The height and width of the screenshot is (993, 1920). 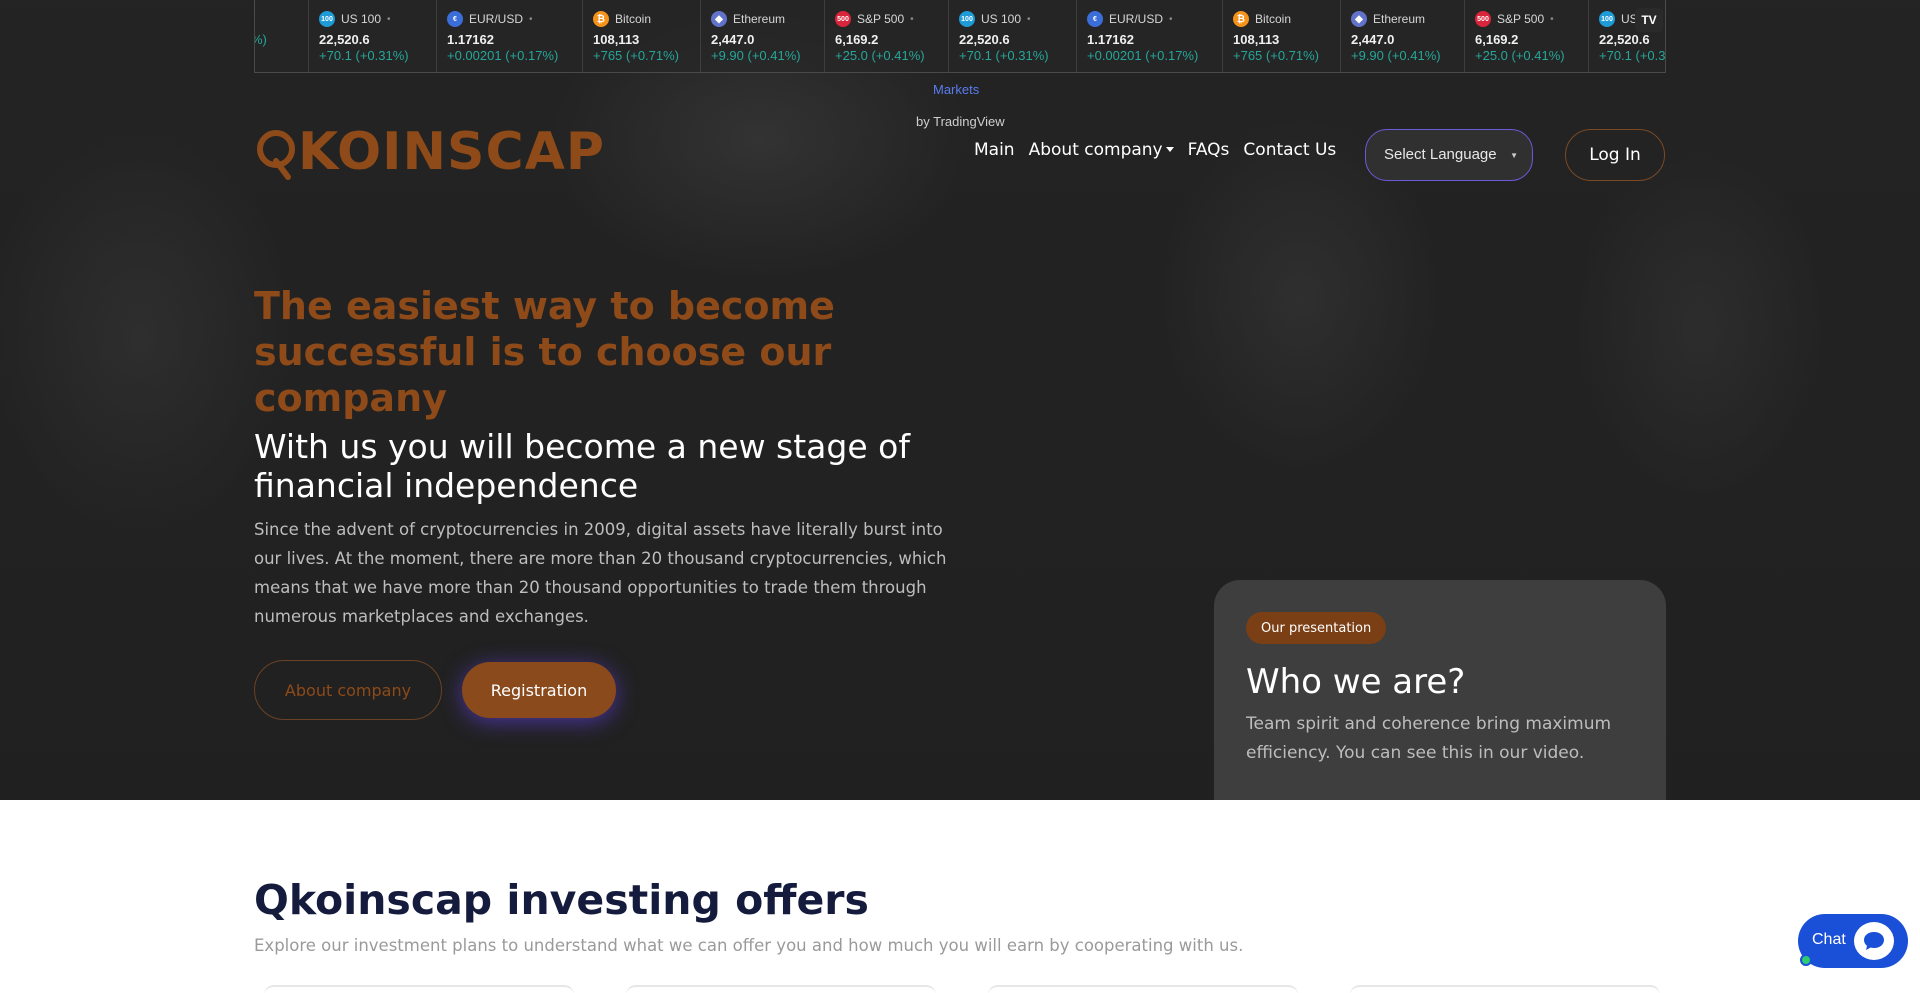 I want to click on registration-button: Registration, so click(x=539, y=690).